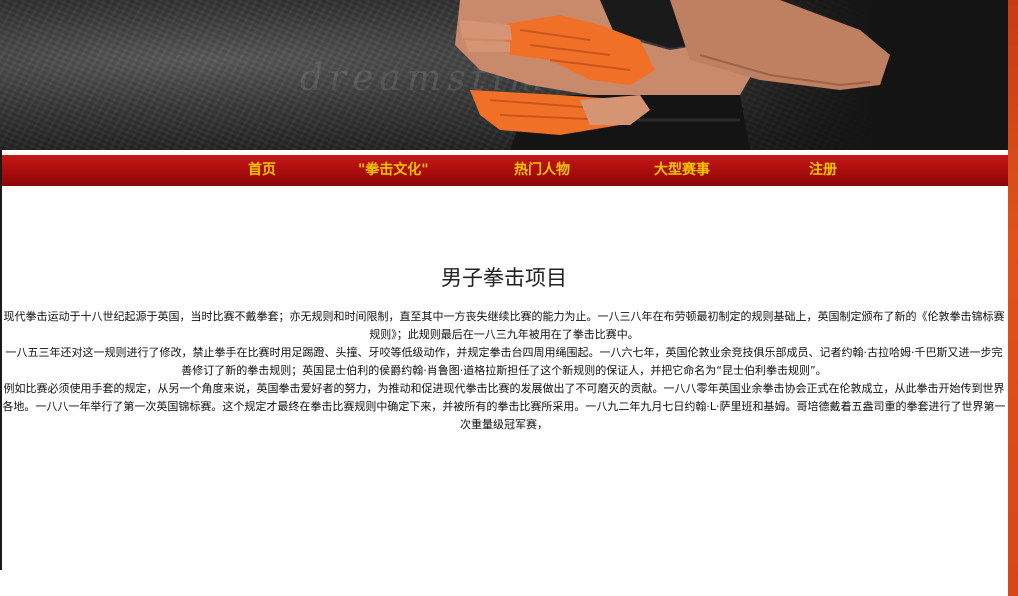 This screenshot has width=1018, height=596. I want to click on nav-boxing-culture-link: "拳击文化", so click(393, 170).